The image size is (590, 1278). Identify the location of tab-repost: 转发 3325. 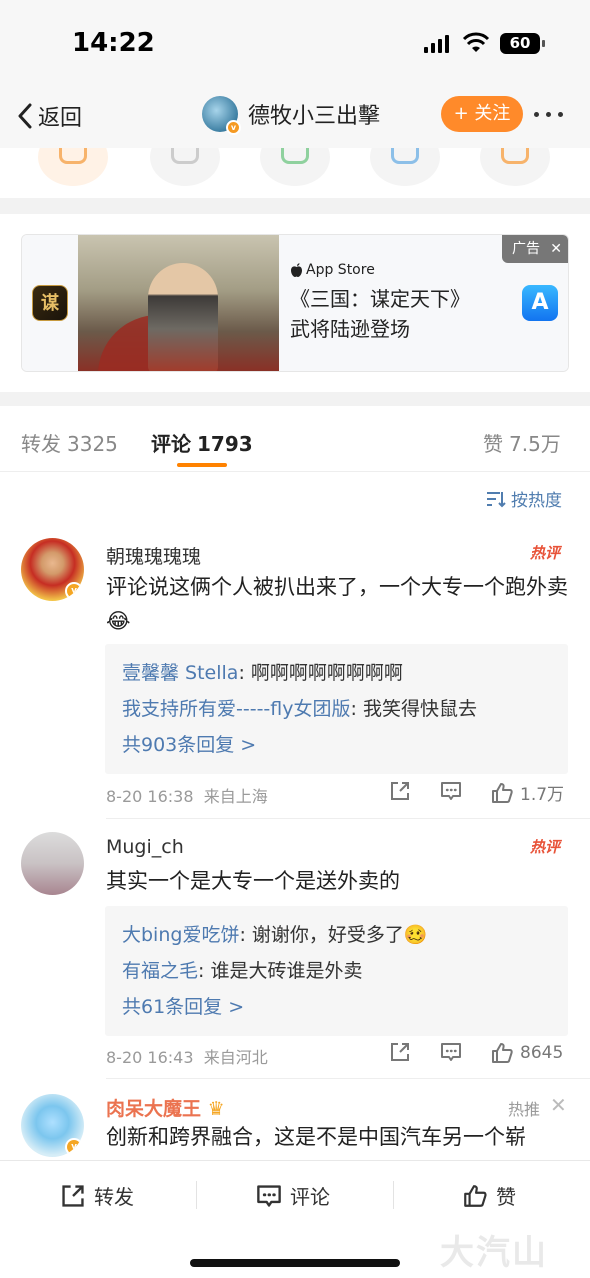
(69, 442).